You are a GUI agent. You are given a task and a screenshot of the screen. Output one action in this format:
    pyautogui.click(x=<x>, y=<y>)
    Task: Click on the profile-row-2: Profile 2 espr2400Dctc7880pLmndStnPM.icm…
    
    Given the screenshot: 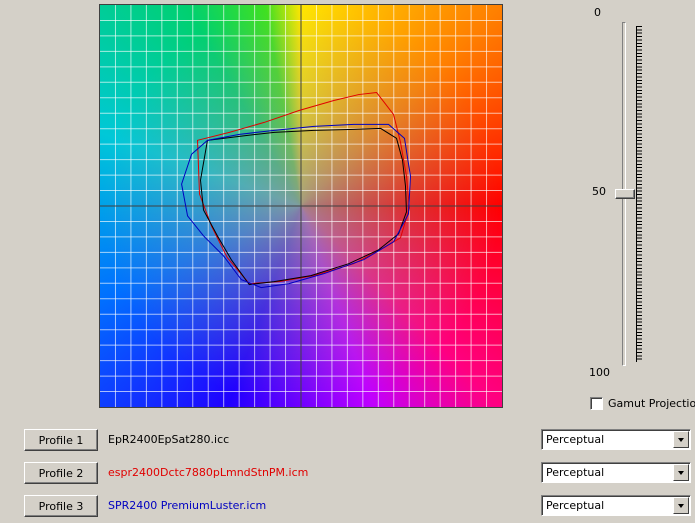 What is the action you would take?
    pyautogui.click(x=358, y=473)
    